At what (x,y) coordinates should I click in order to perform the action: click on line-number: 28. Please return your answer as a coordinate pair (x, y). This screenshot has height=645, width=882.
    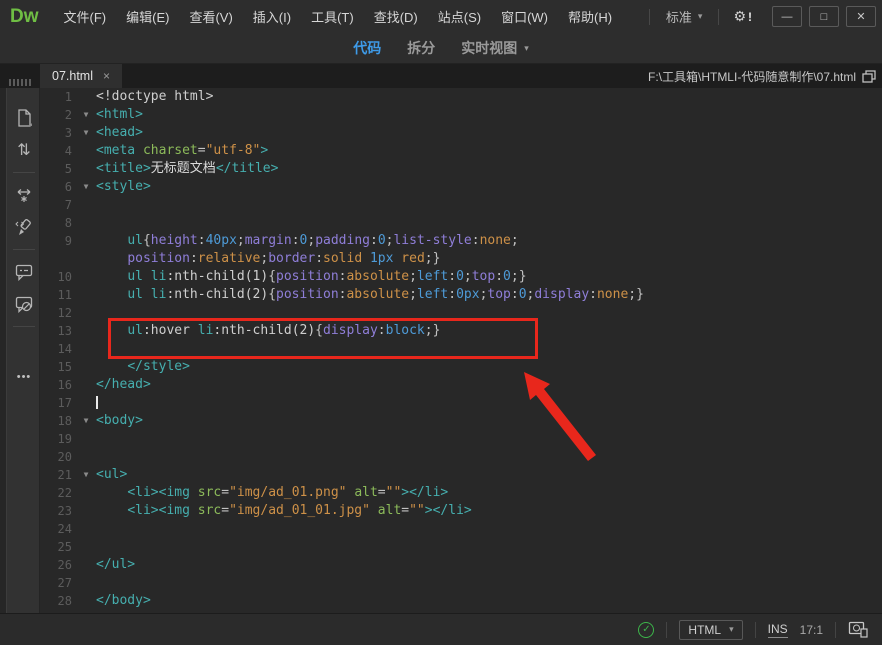
    Looking at the image, I should click on (64, 601).